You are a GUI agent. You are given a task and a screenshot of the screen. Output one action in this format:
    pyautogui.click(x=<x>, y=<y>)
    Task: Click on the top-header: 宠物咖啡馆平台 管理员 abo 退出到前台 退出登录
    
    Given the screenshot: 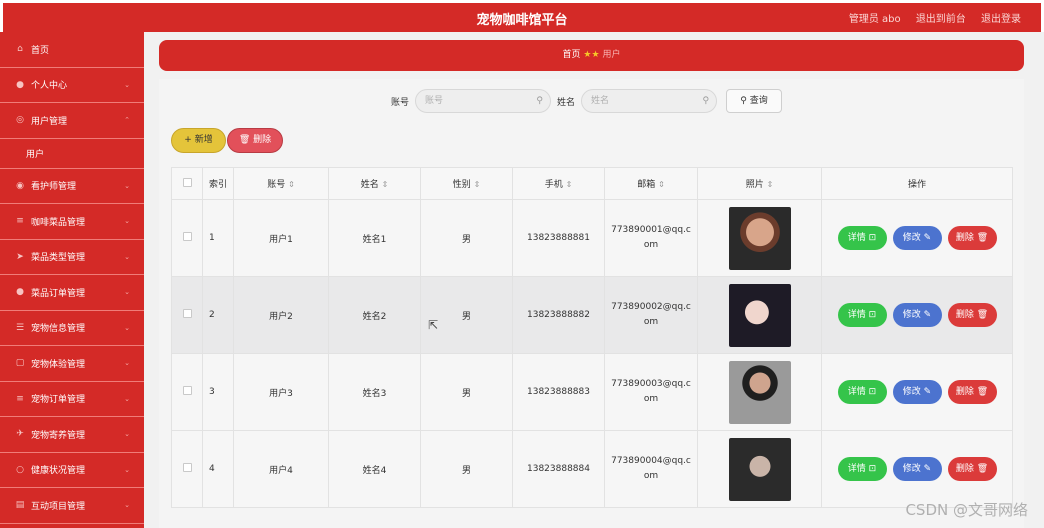 What is the action you would take?
    pyautogui.click(x=522, y=16)
    